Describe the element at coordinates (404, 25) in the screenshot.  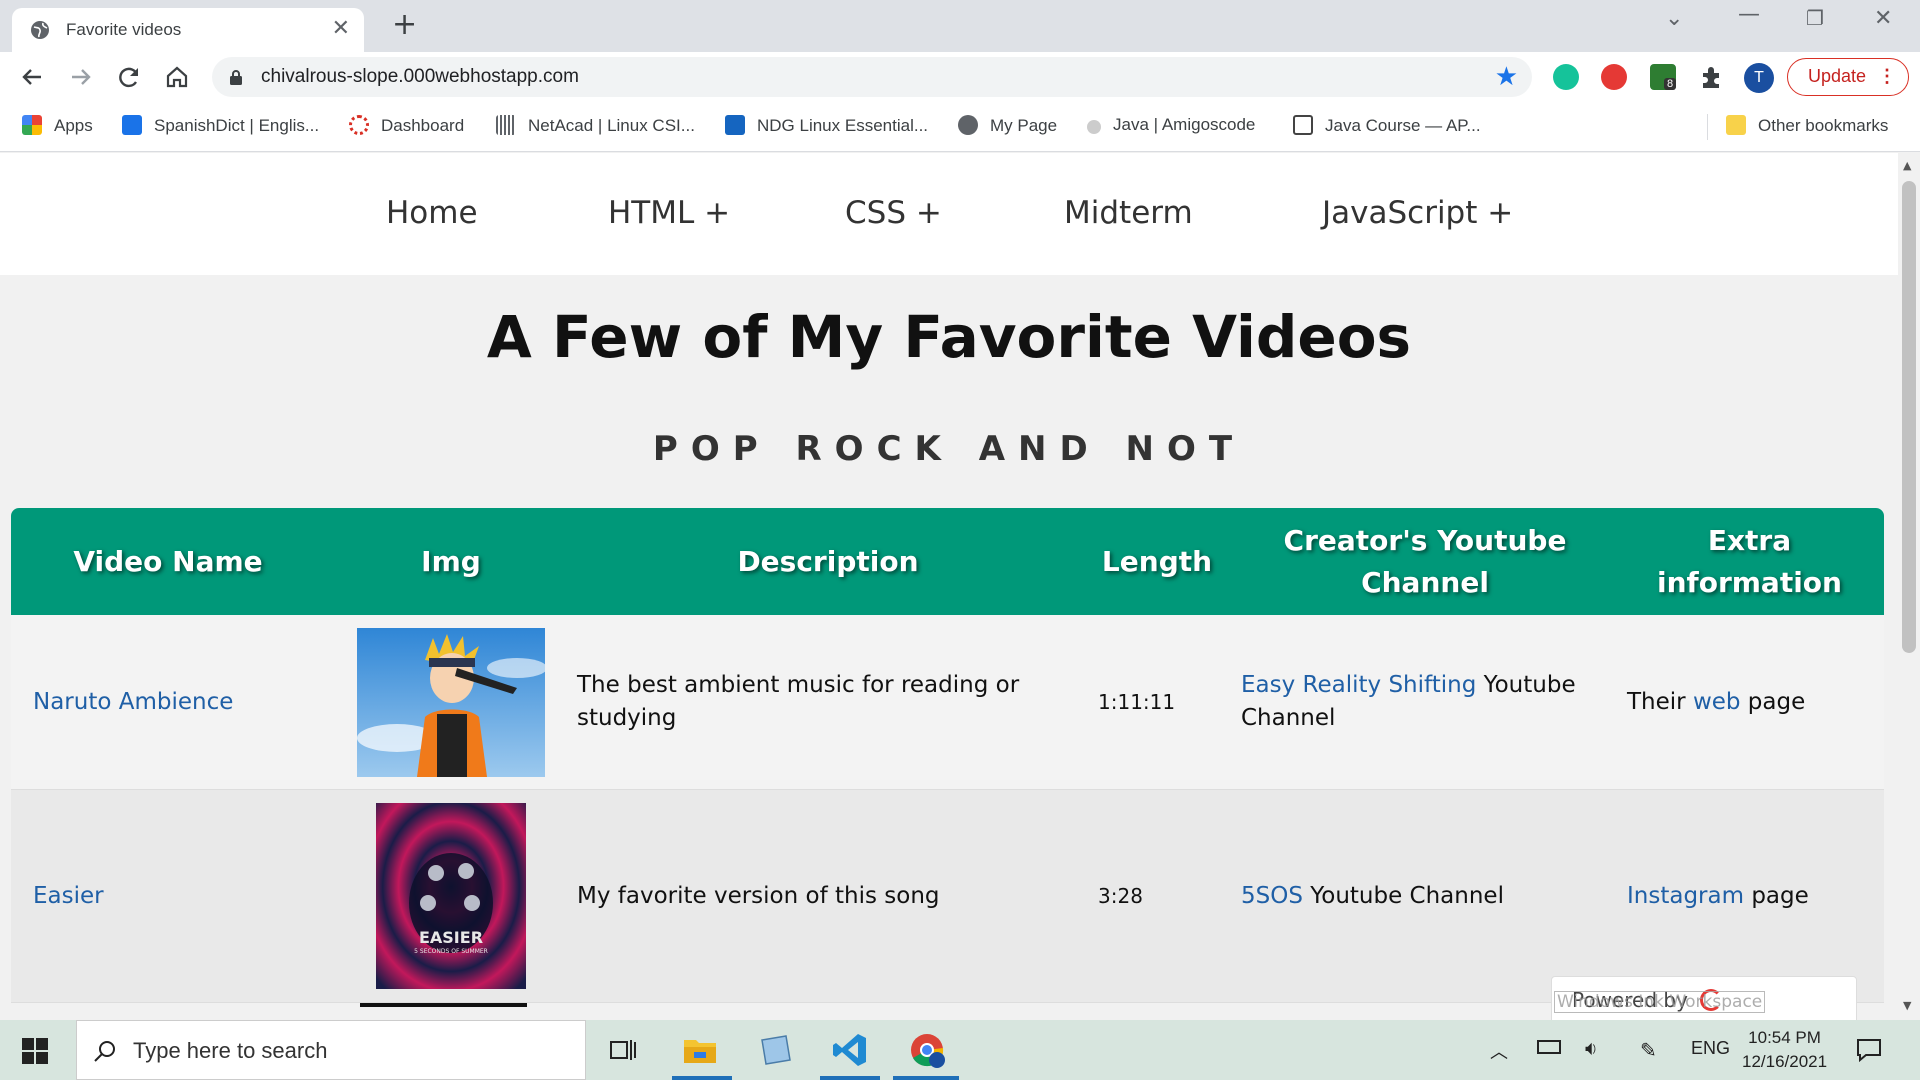
I see `new-tab-button: +` at that location.